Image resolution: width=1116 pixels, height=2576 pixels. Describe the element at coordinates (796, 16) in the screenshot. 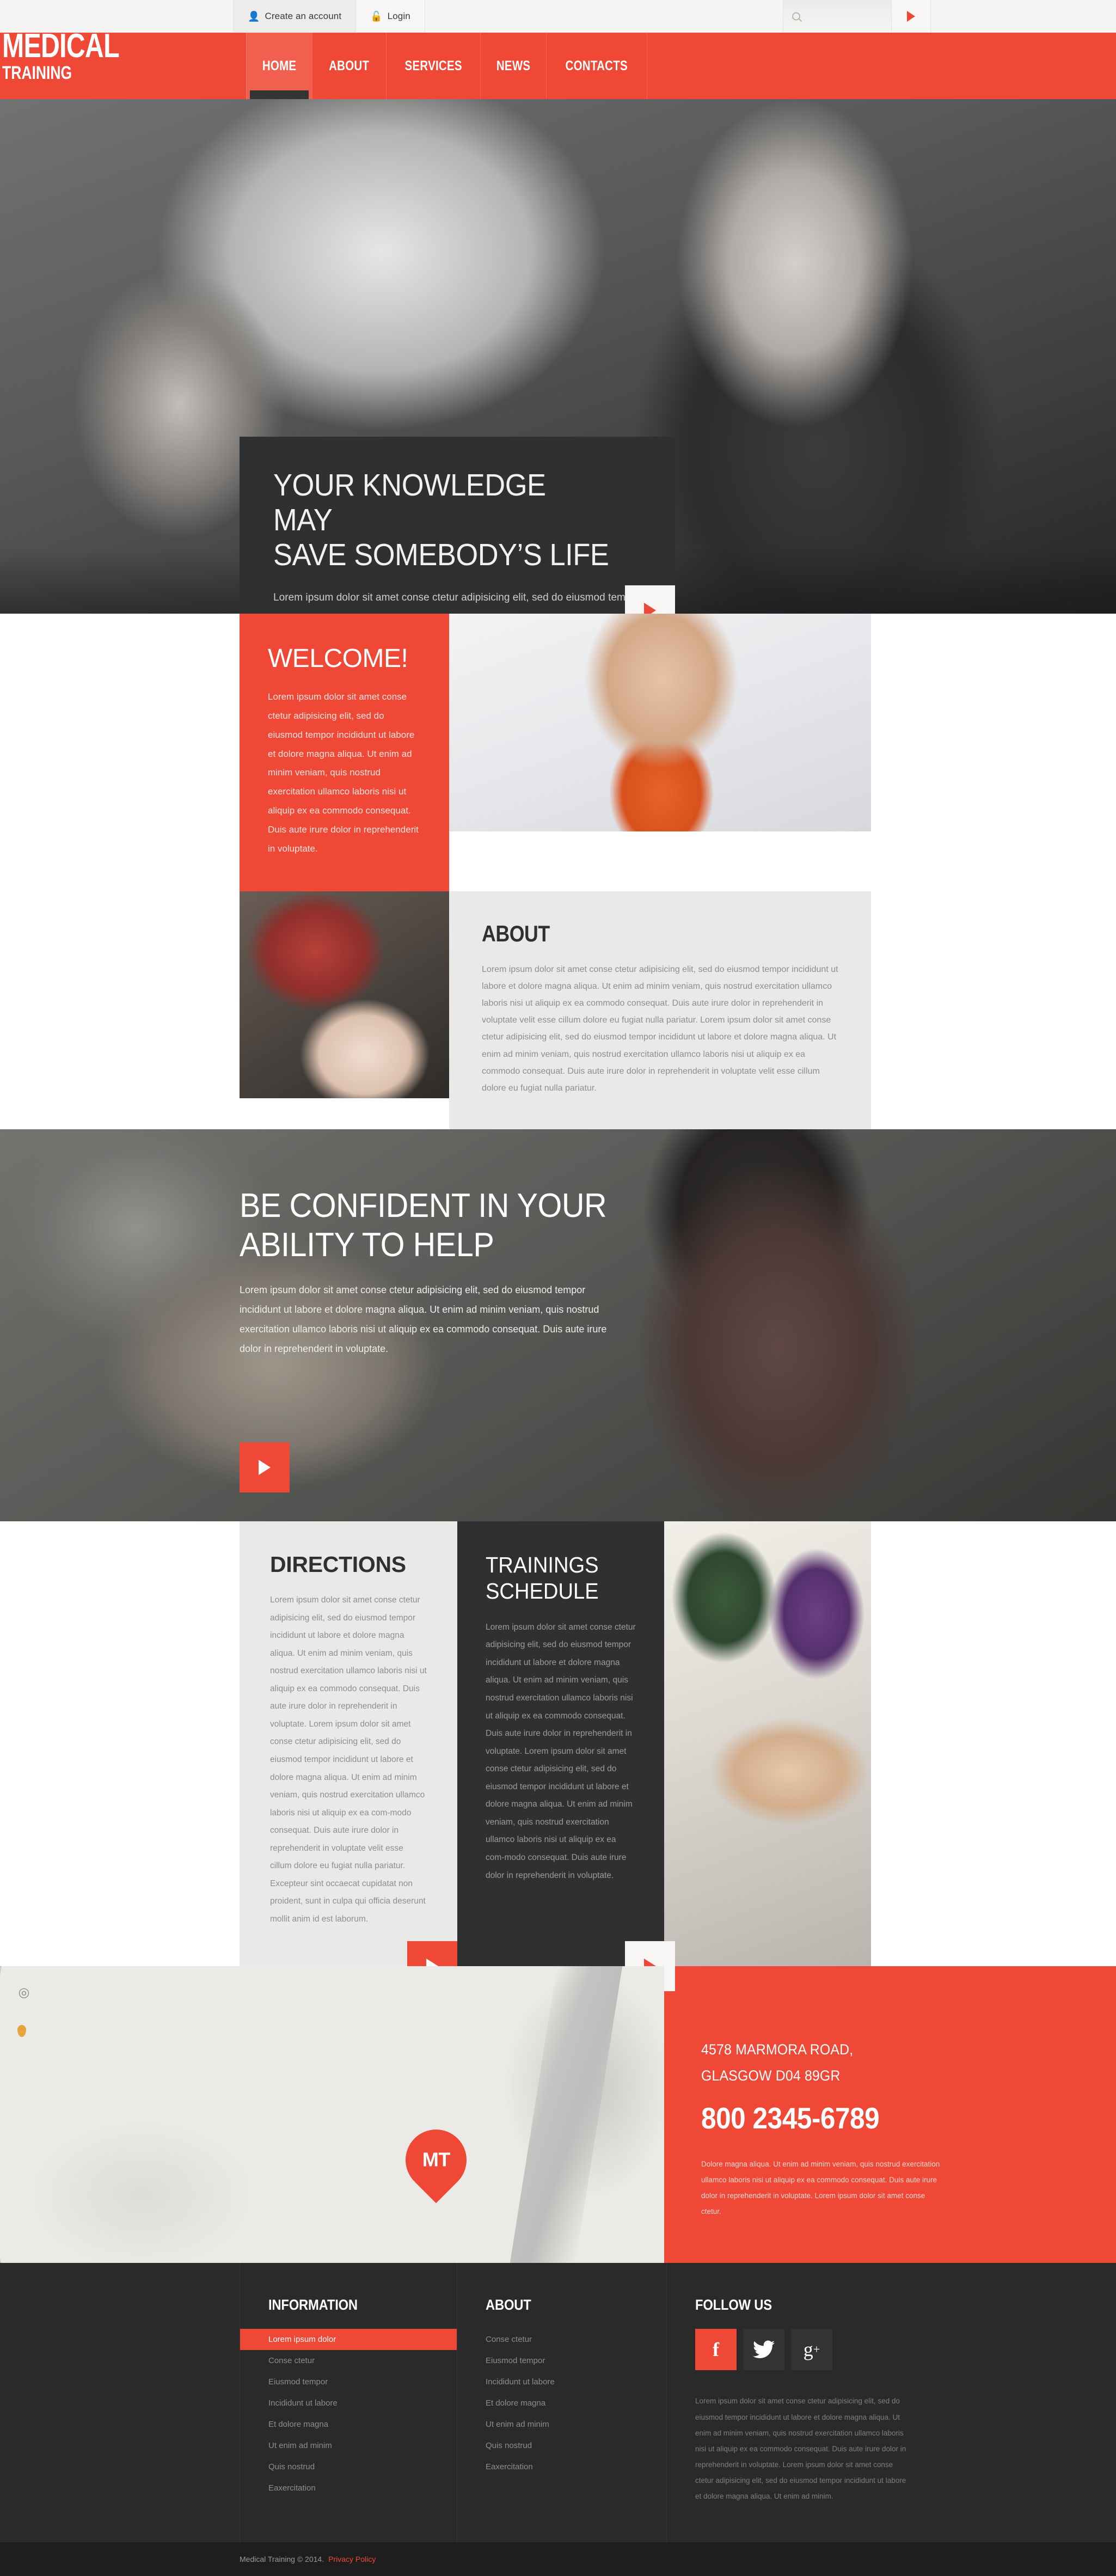

I see `search-icon` at that location.